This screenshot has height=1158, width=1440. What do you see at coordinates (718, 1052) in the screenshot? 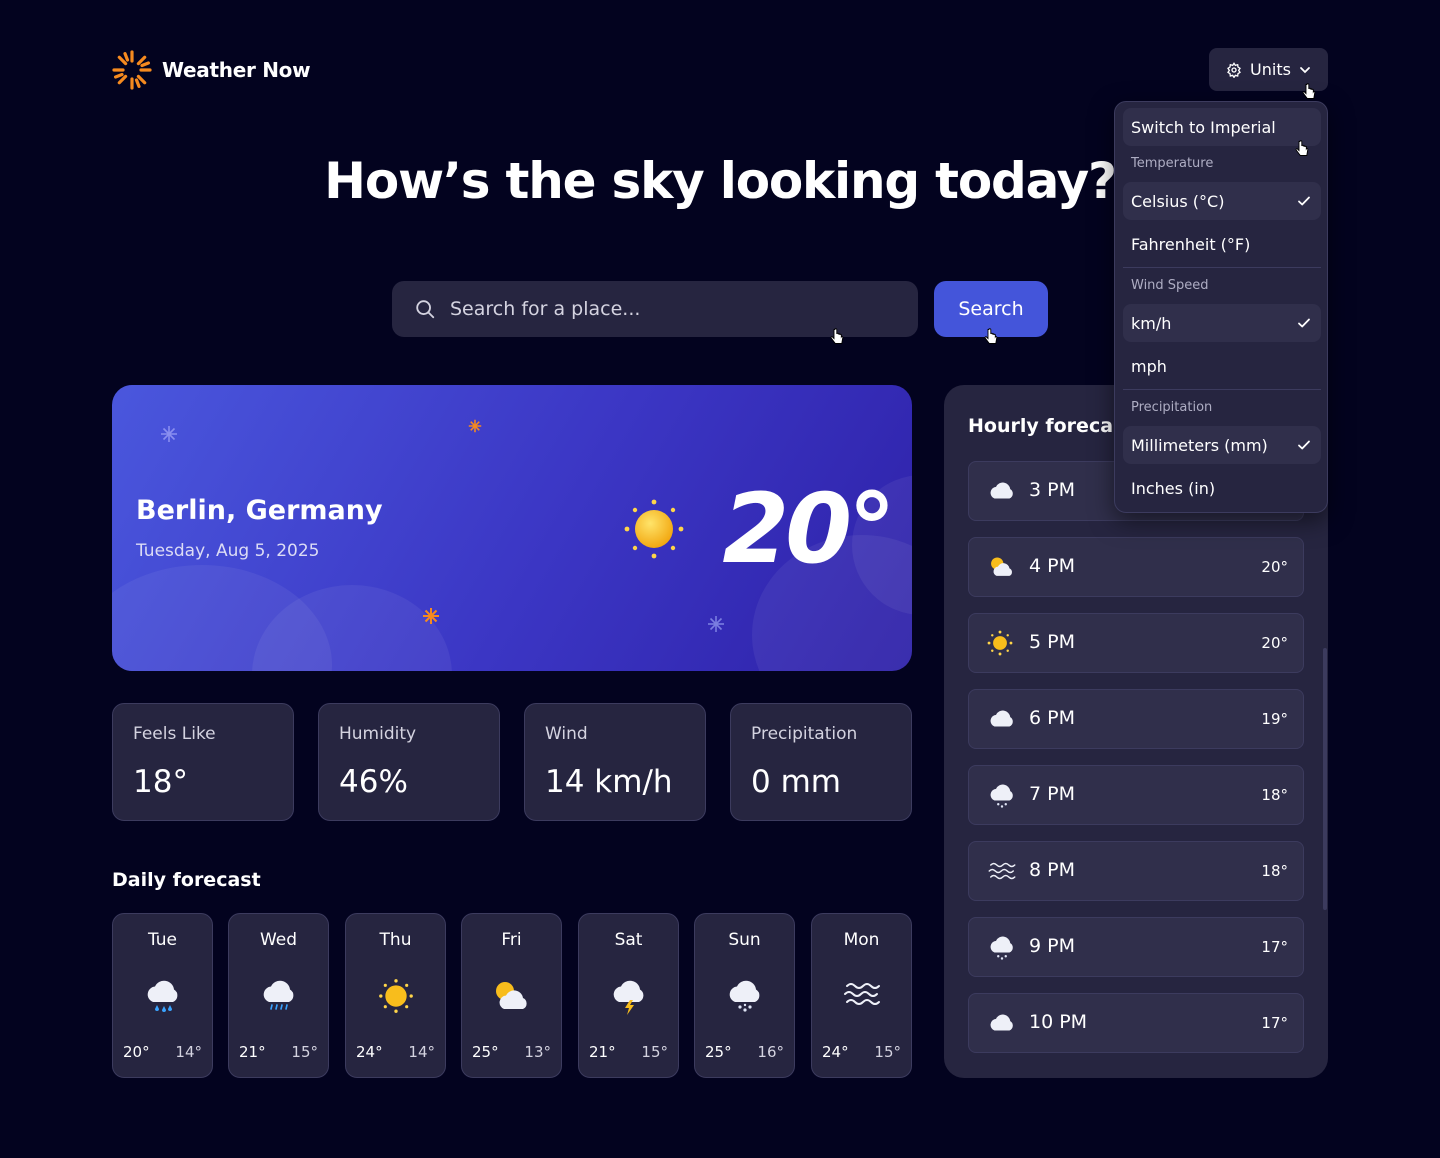
I see `day-high: 25°` at bounding box center [718, 1052].